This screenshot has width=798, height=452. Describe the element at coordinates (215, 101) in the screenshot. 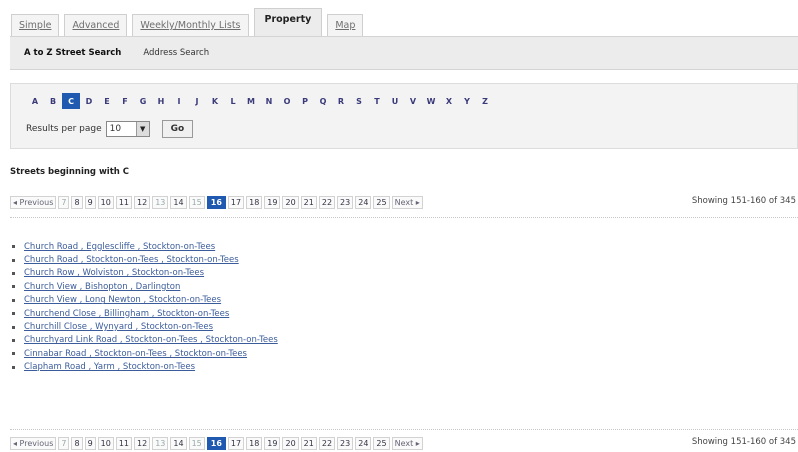

I see `letter-k: K` at that location.